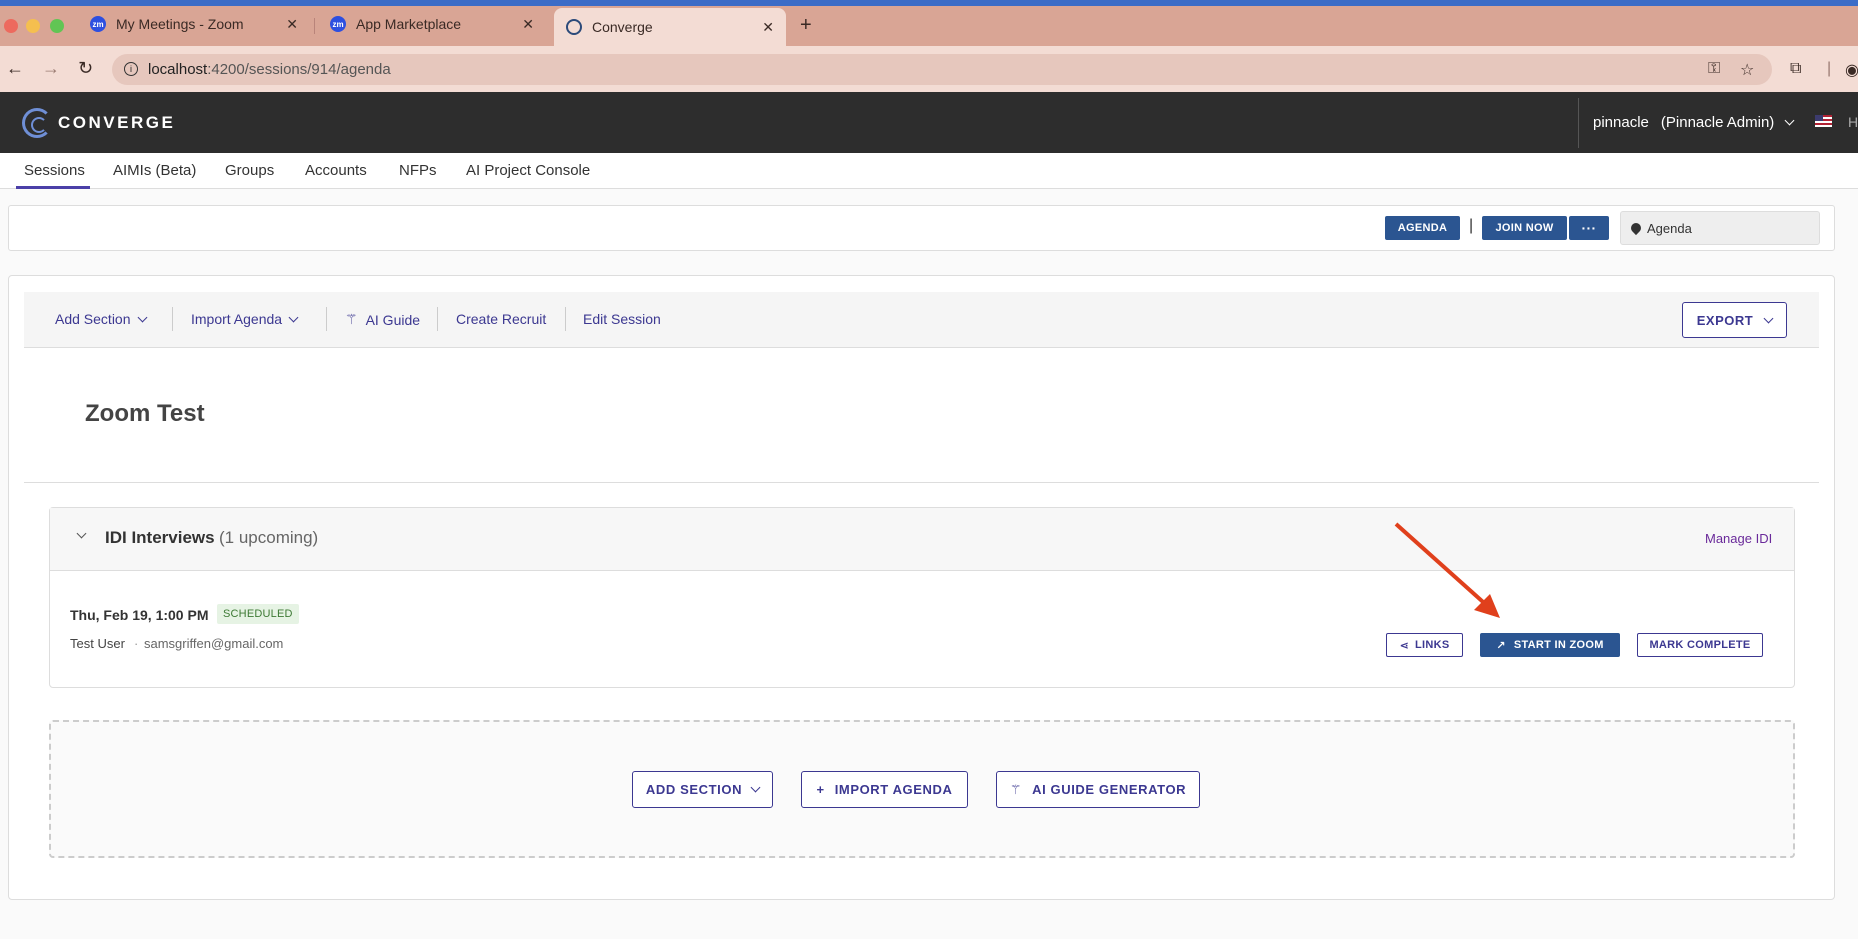  I want to click on interview-date: Thu, Feb 19, 1:00 PM, so click(139, 615).